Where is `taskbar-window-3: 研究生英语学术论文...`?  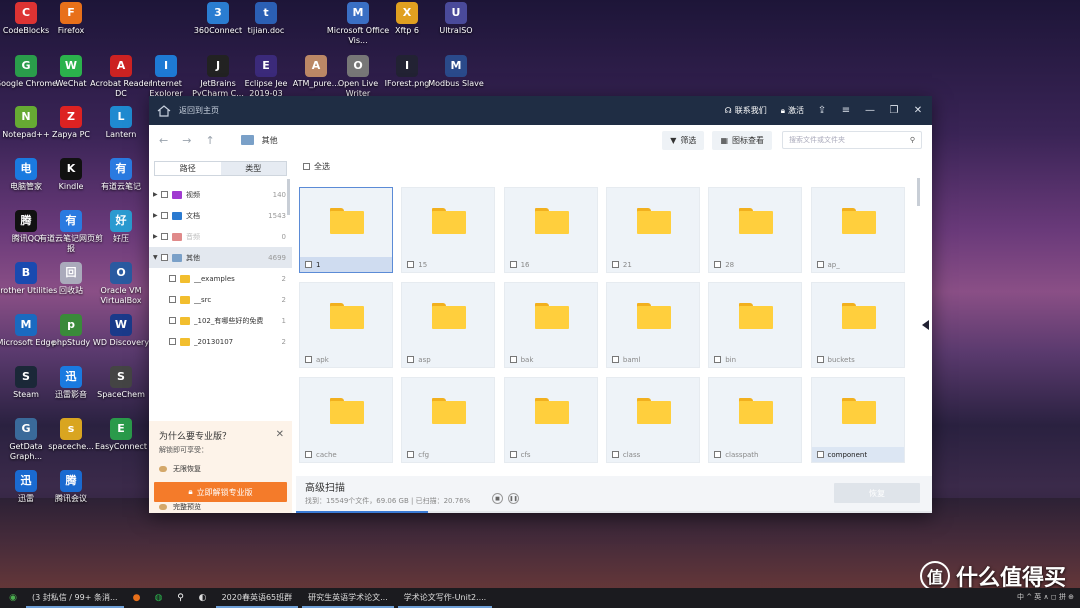
taskbar-window-3: 研究生英语学术论文... is located at coordinates (348, 598).